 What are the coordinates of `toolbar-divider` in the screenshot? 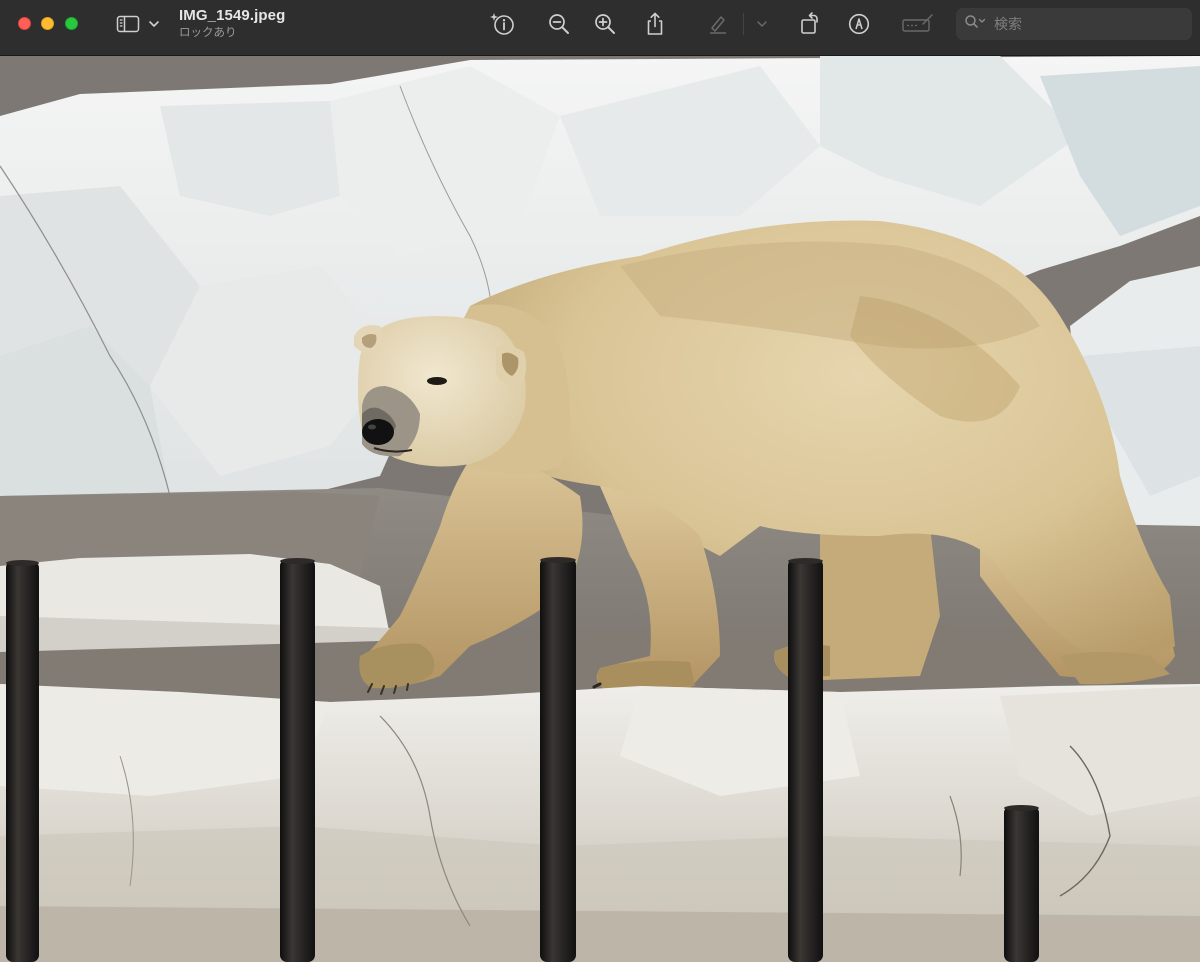 It's located at (743, 24).